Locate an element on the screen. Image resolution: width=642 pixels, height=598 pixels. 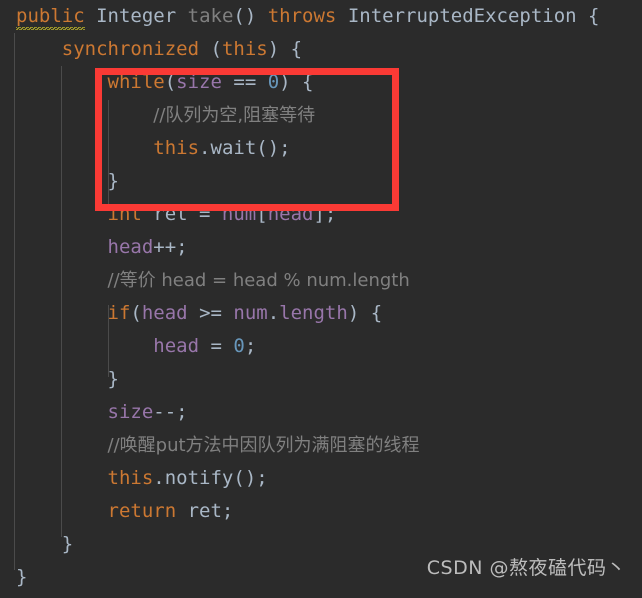
code-token-plain: == is located at coordinates (244, 82).